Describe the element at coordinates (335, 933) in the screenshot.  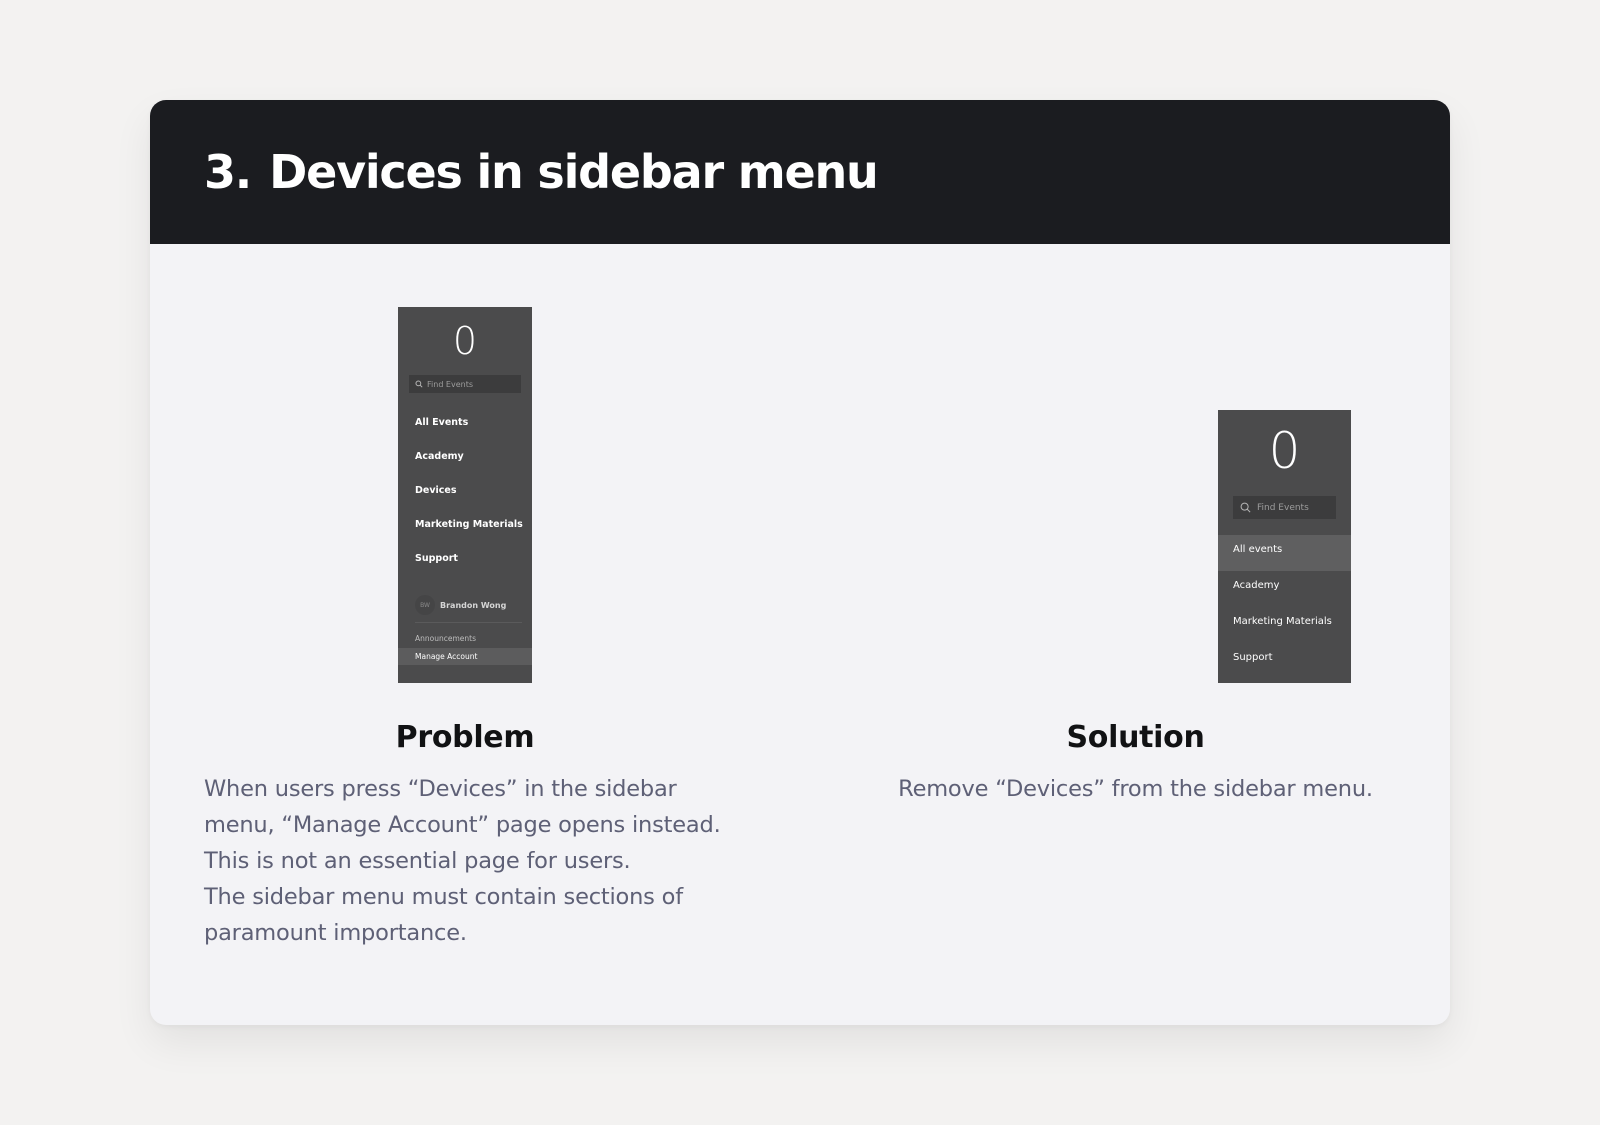
I see `problem-line: paramount importance.` at that location.